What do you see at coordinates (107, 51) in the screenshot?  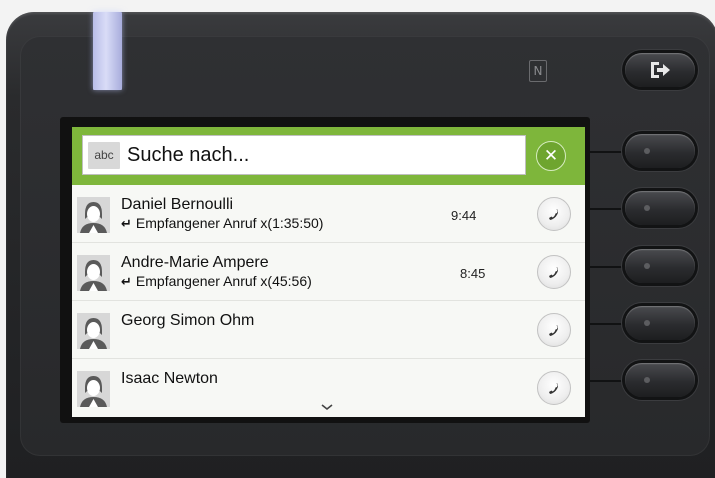 I see `message-led` at bounding box center [107, 51].